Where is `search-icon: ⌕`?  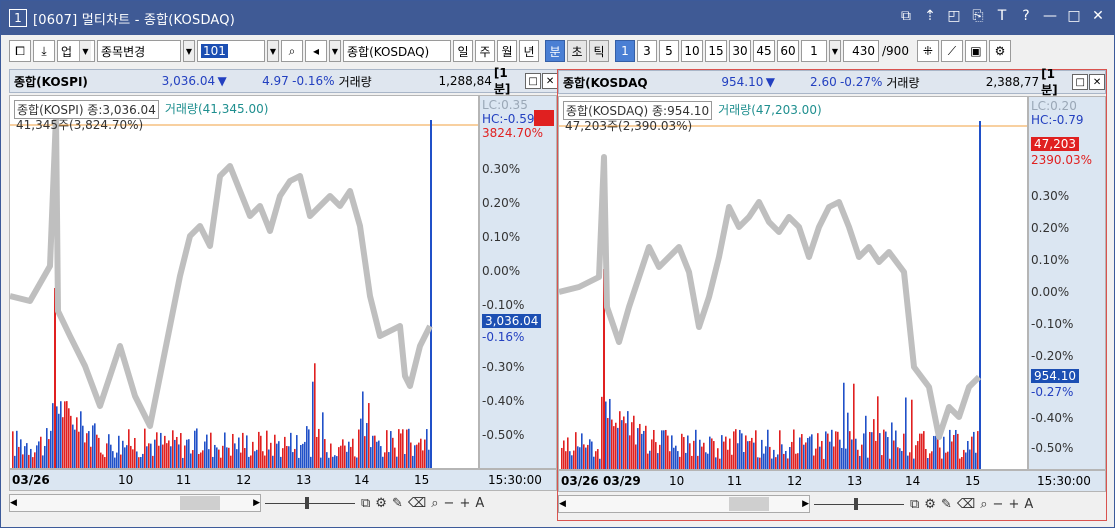 search-icon: ⌕ is located at coordinates (292, 51).